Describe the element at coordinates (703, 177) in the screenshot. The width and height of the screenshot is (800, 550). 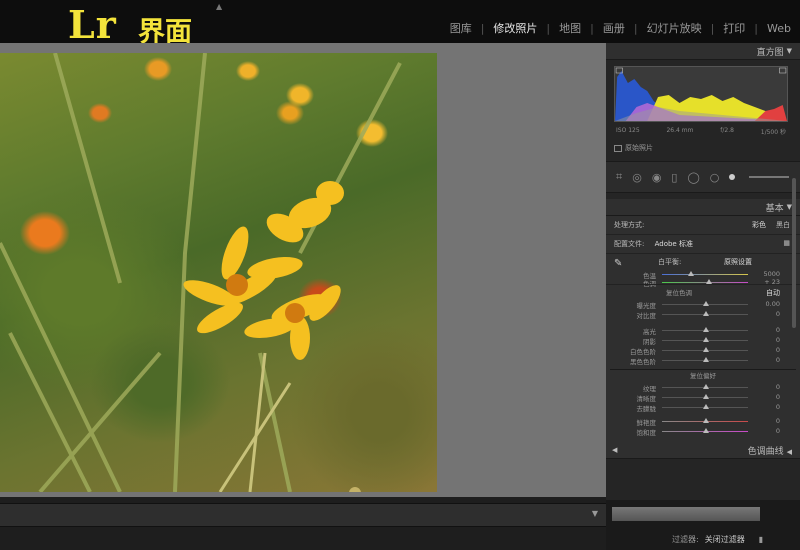
I see `tool-strip: ⌗ ◎ ◉ ▯ ◯ ○` at that location.